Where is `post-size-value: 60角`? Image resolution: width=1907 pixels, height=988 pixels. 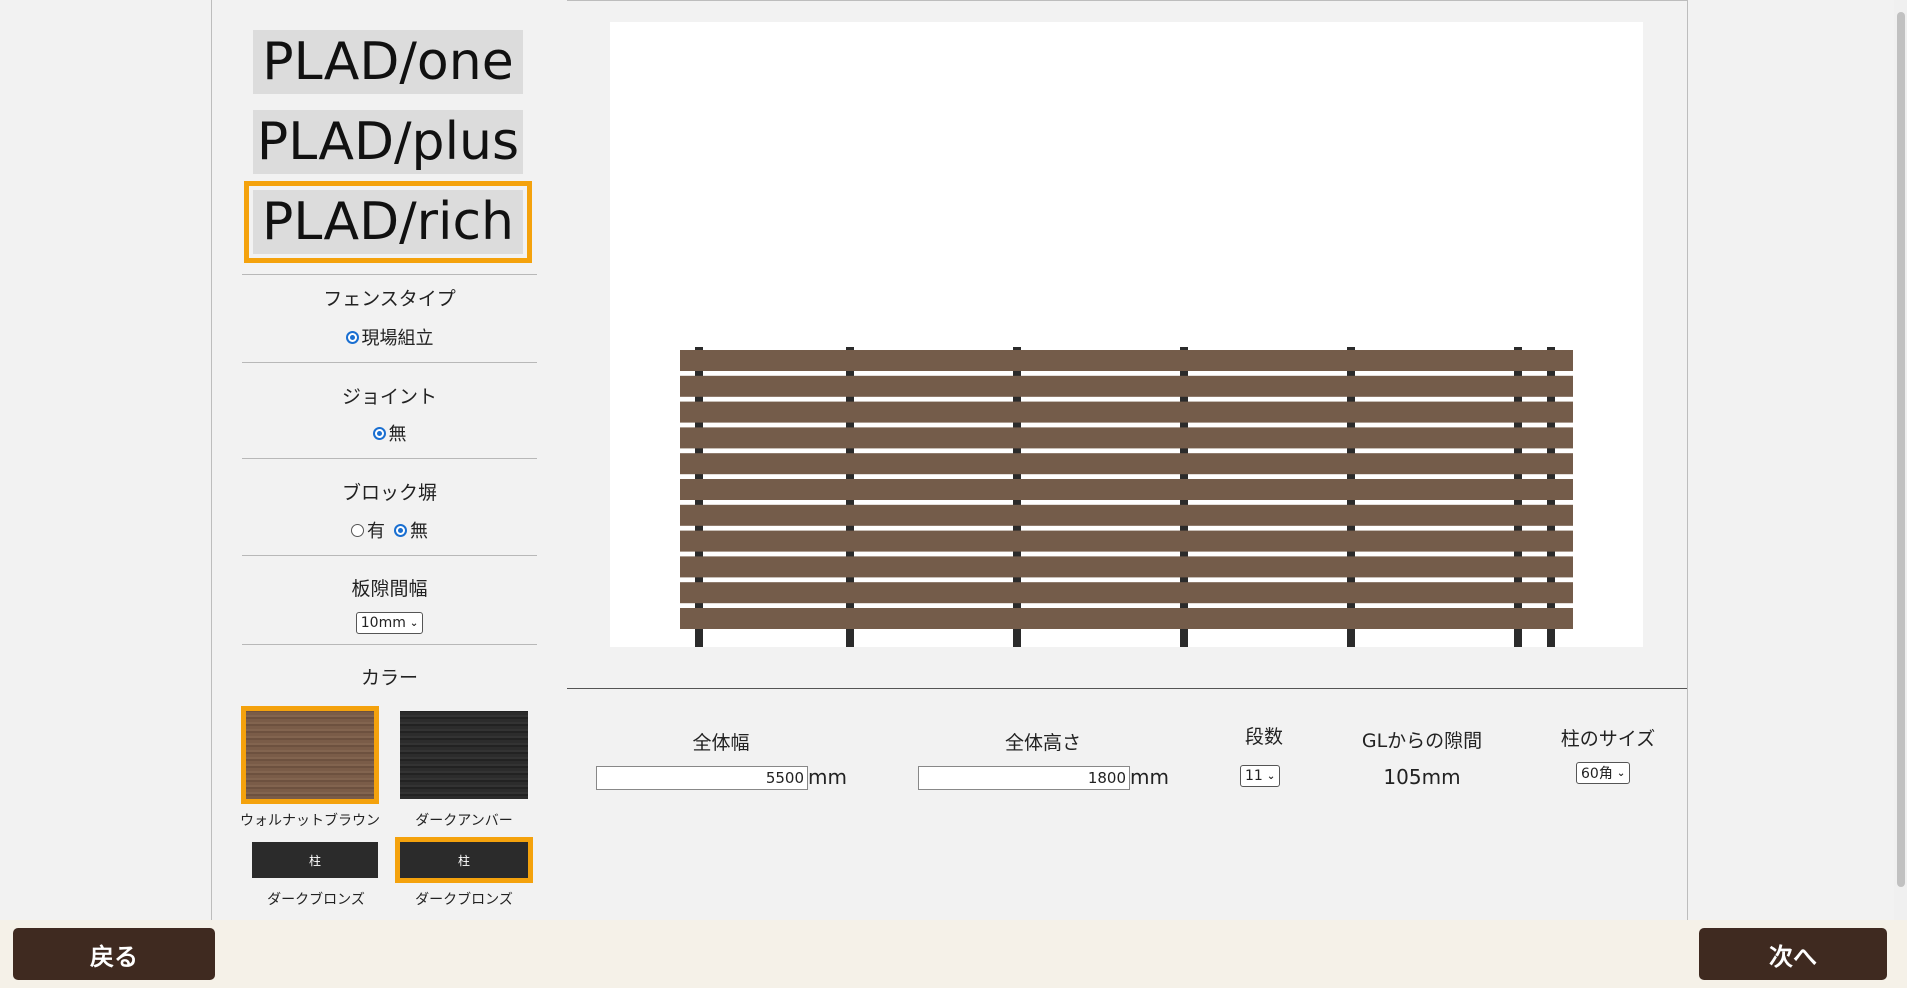
post-size-value: 60角 is located at coordinates (1597, 774).